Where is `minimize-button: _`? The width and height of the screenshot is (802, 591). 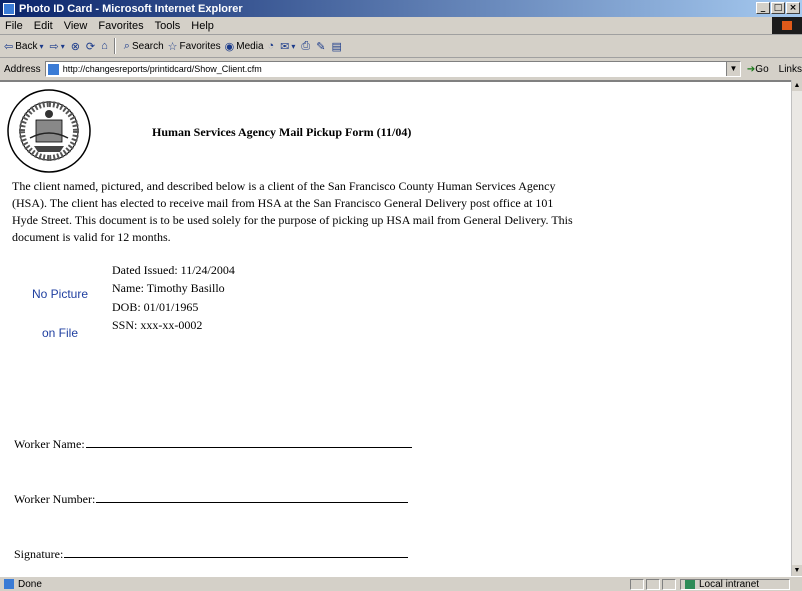
minimize-button: _ is located at coordinates (763, 8).